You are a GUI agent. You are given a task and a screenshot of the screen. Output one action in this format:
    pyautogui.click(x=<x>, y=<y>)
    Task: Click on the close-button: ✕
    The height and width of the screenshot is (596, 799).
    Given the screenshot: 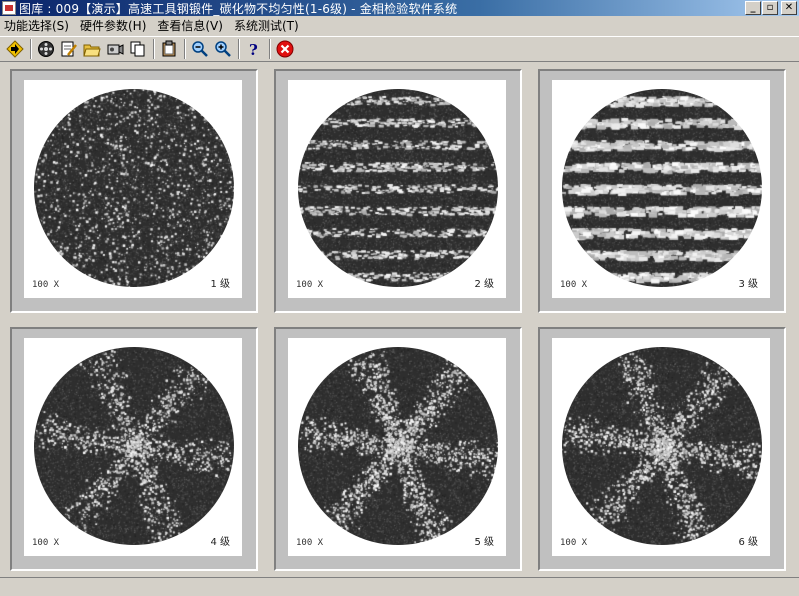 What is the action you would take?
    pyautogui.click(x=789, y=8)
    